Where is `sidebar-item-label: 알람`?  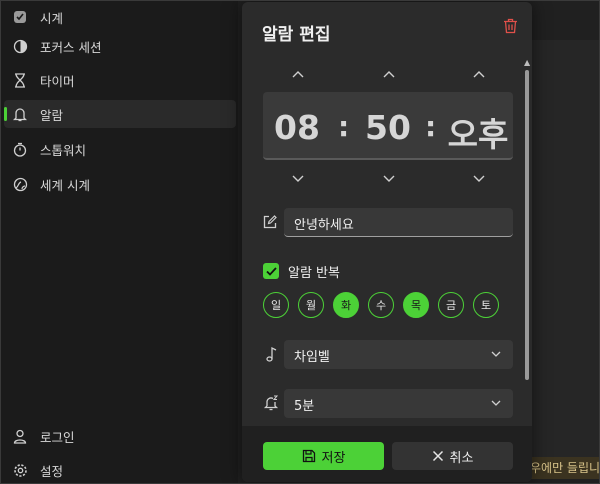
sidebar-item-label: 알람 is located at coordinates (52, 115).